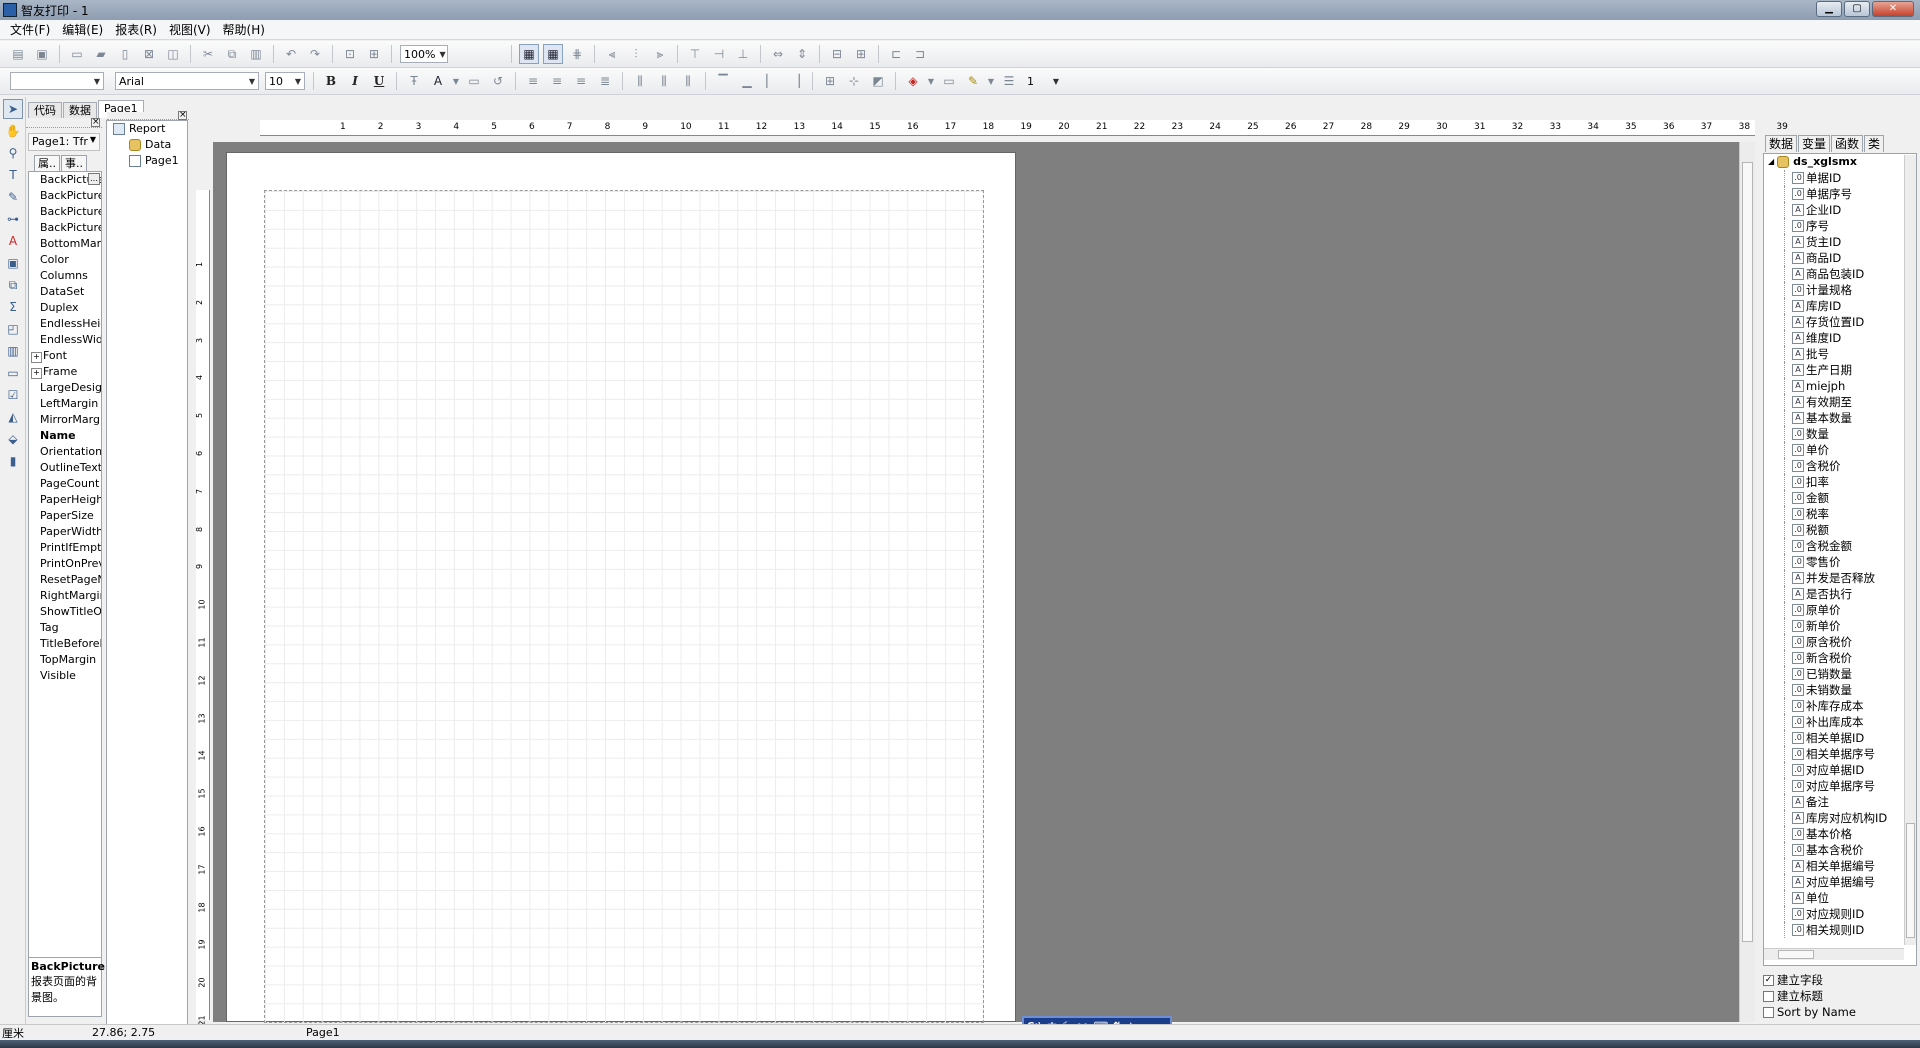 This screenshot has height=1048, width=1920. What do you see at coordinates (13, 329) in the screenshot?
I see `line-object-icon: ◰` at bounding box center [13, 329].